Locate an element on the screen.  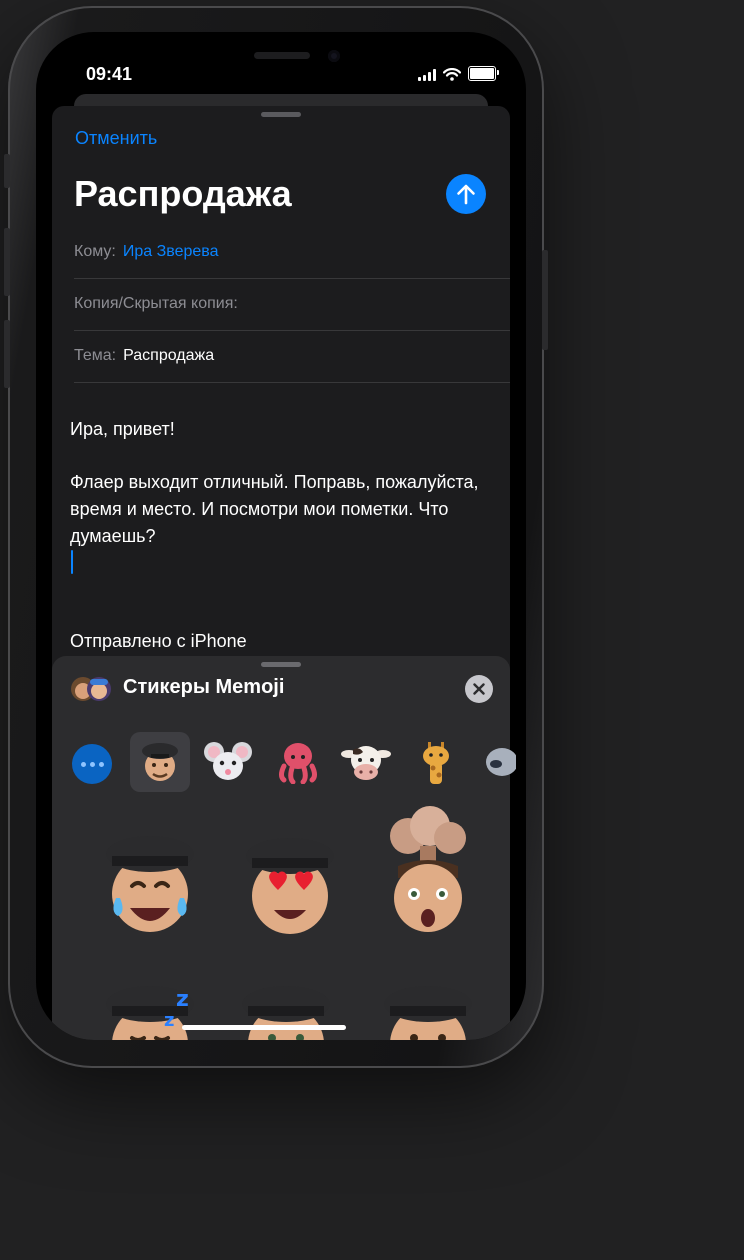
battery-icon is located at coordinates (483, 73).